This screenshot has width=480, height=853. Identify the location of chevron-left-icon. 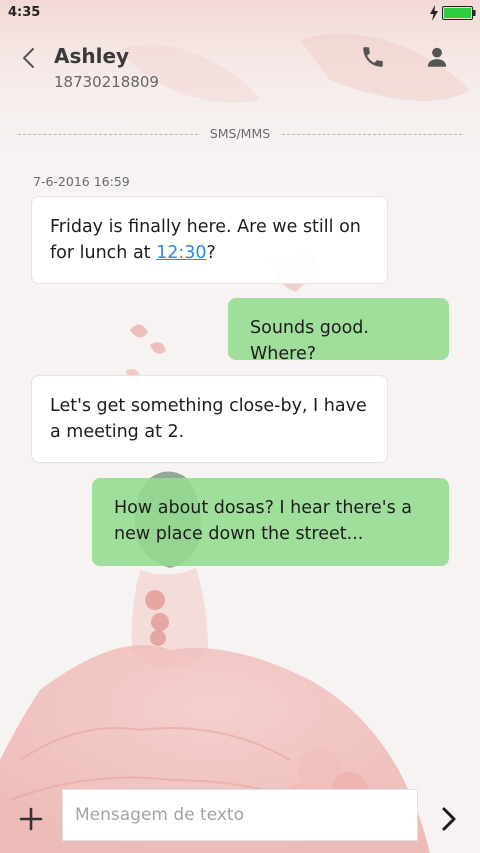
(28, 58).